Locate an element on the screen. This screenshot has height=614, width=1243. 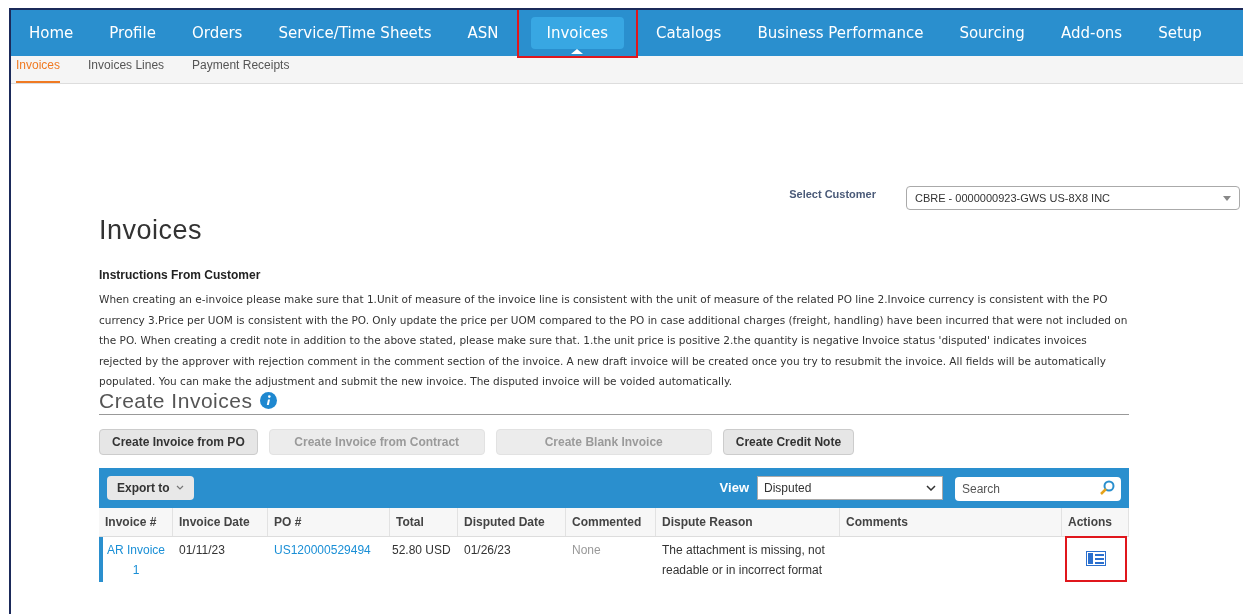
column-header: Invoice # is located at coordinates (136, 521).